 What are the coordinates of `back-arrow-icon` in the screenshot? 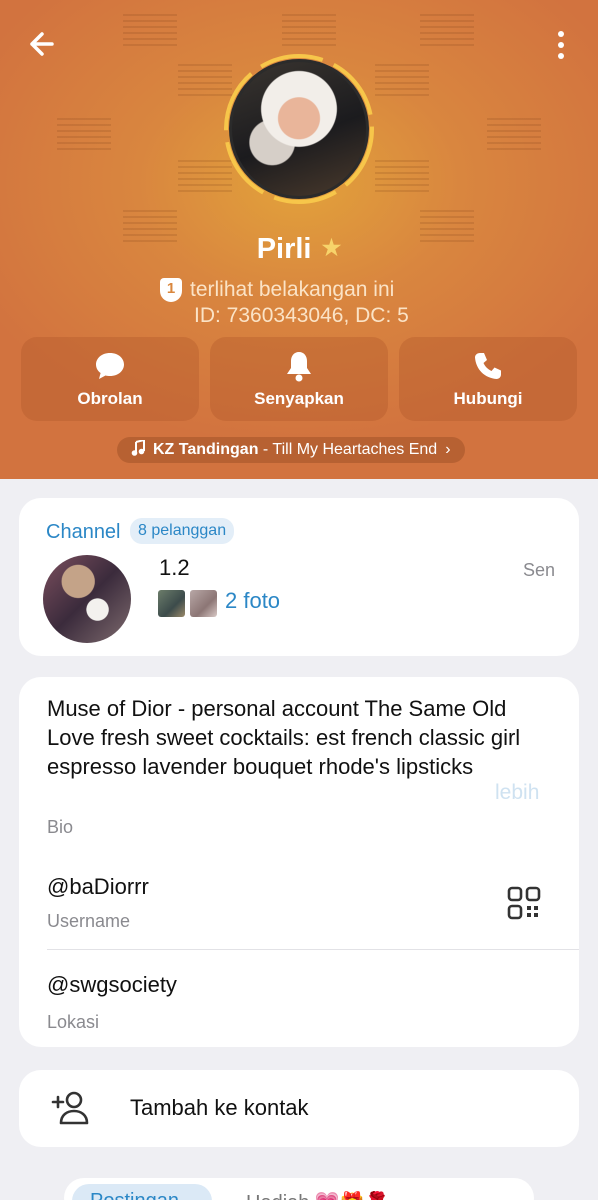 It's located at (42, 44).